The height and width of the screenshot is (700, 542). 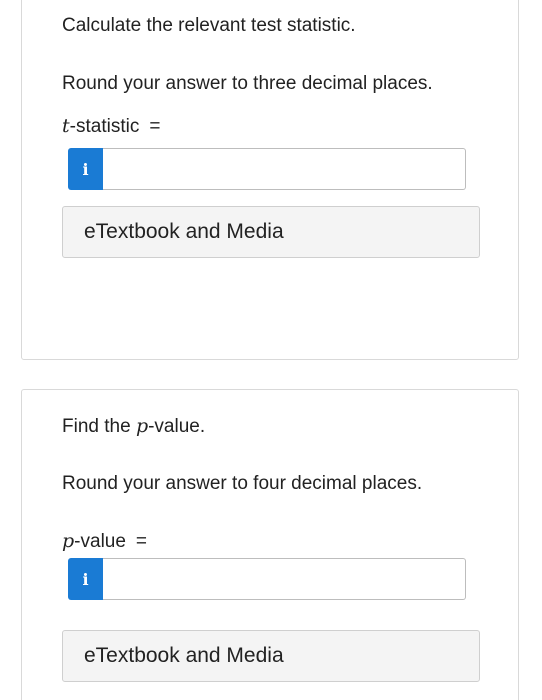 I want to click on p-value-input, so click(x=284, y=579).